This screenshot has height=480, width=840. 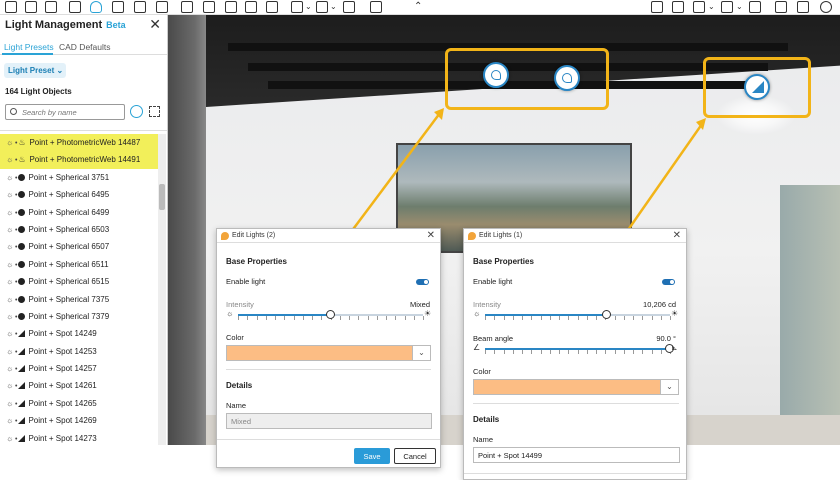 What do you see at coordinates (72, 112) in the screenshot?
I see `search-input` at bounding box center [72, 112].